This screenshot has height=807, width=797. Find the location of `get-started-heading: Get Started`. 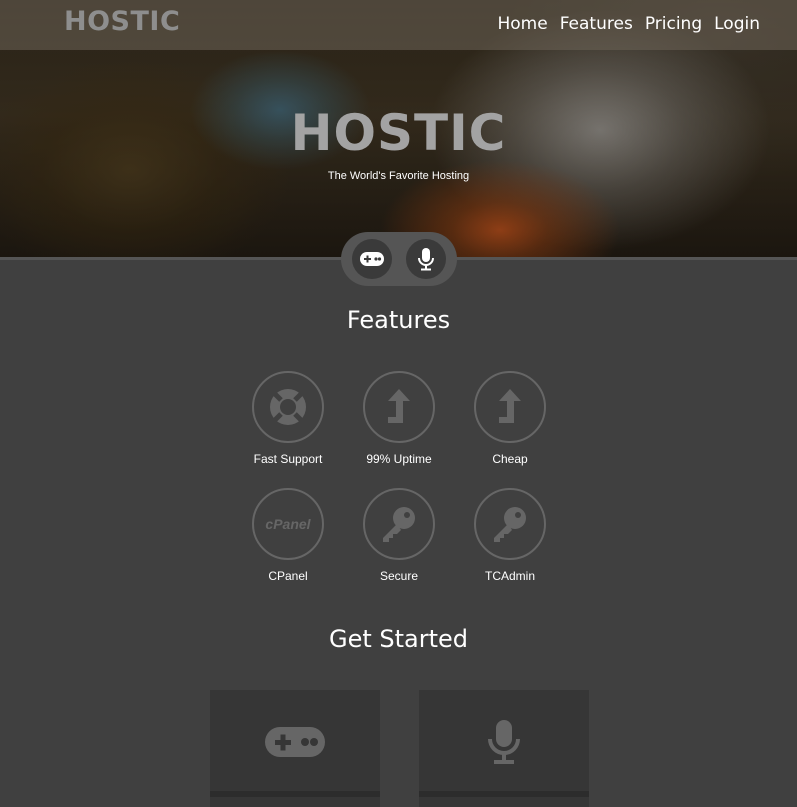

get-started-heading: Get Started is located at coordinates (398, 639).